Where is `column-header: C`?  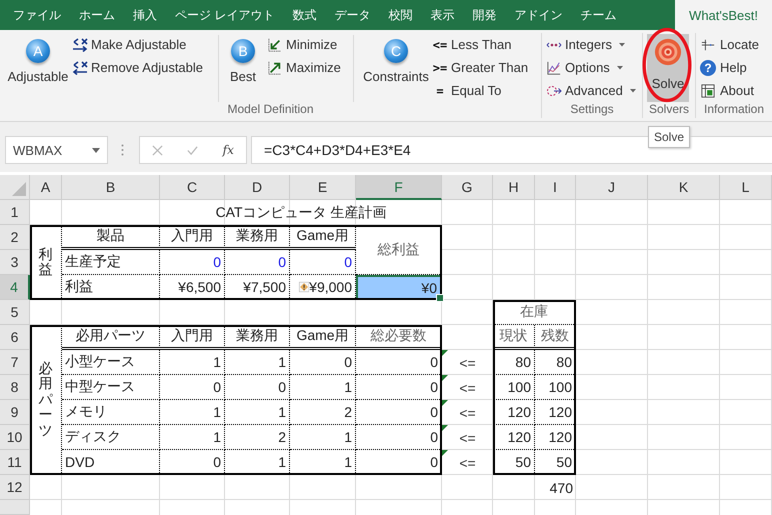
column-header: C is located at coordinates (192, 187).